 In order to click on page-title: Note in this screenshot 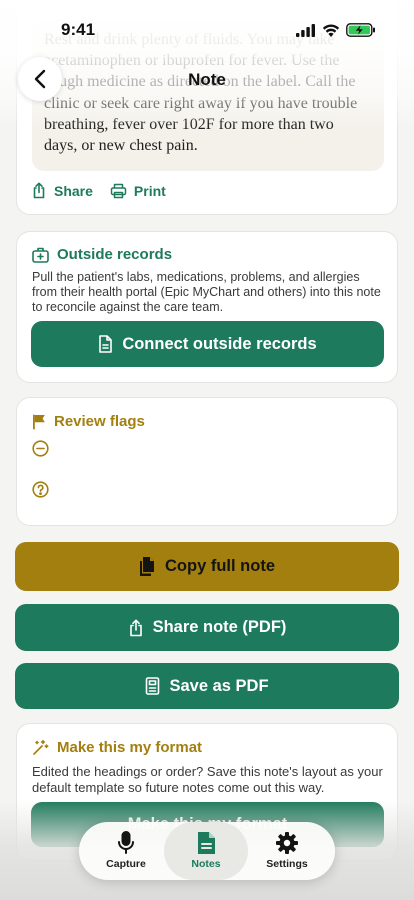, I will do `click(207, 79)`.